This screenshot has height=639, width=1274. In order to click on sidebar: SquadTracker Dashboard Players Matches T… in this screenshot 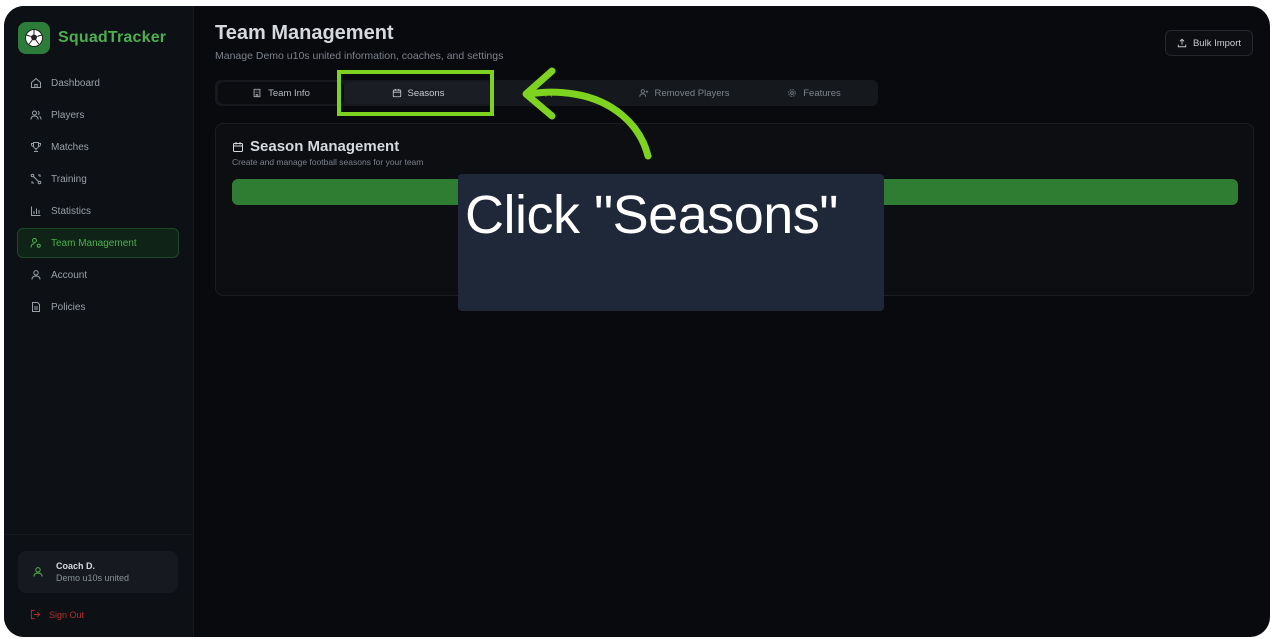, I will do `click(99, 321)`.